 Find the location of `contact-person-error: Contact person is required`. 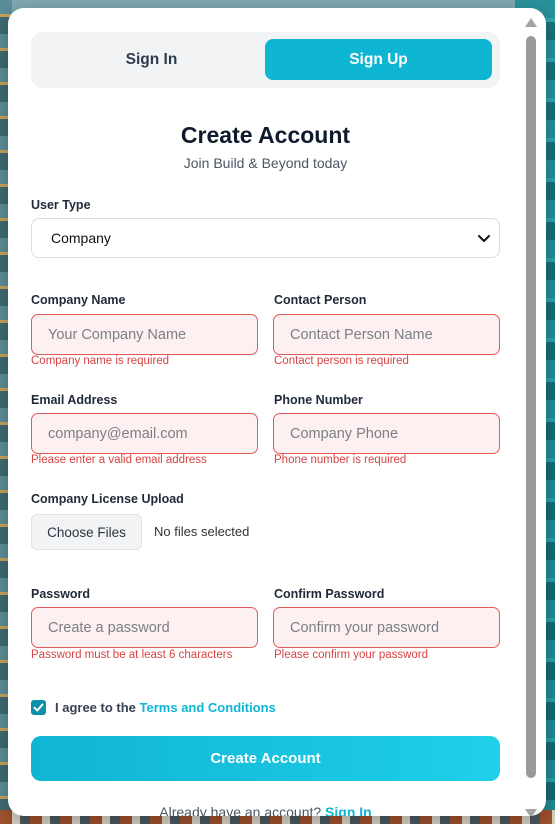

contact-person-error: Contact person is required is located at coordinates (341, 361).